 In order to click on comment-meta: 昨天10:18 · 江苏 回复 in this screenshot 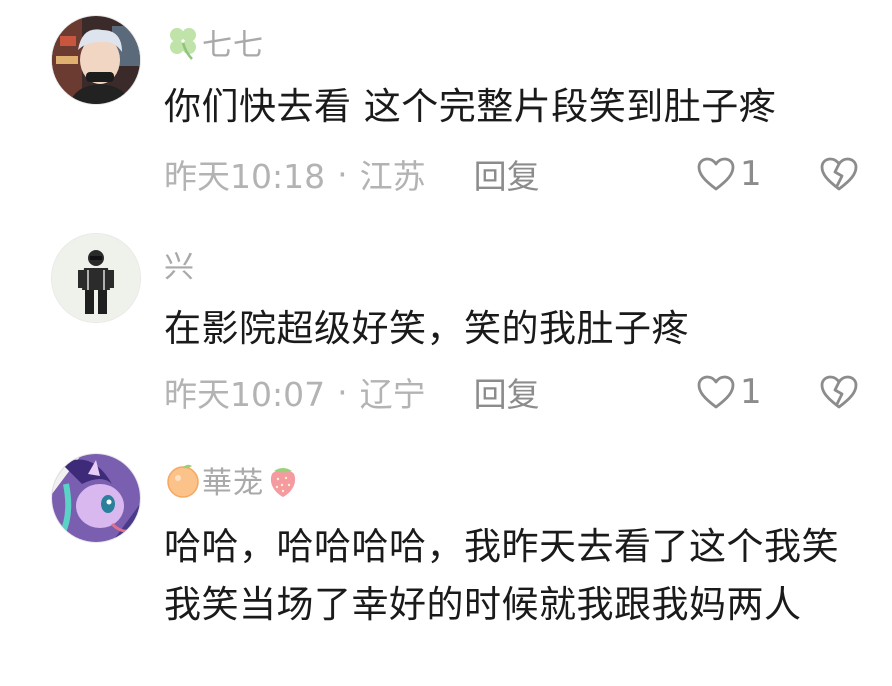, I will do `click(352, 174)`.